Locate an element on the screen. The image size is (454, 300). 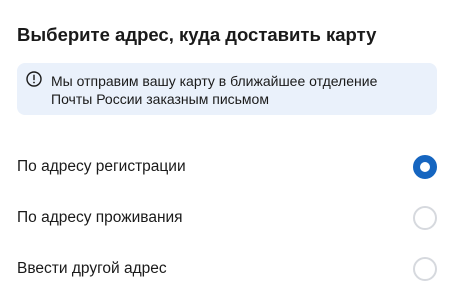
option-label: По адресу проживания is located at coordinates (100, 217).